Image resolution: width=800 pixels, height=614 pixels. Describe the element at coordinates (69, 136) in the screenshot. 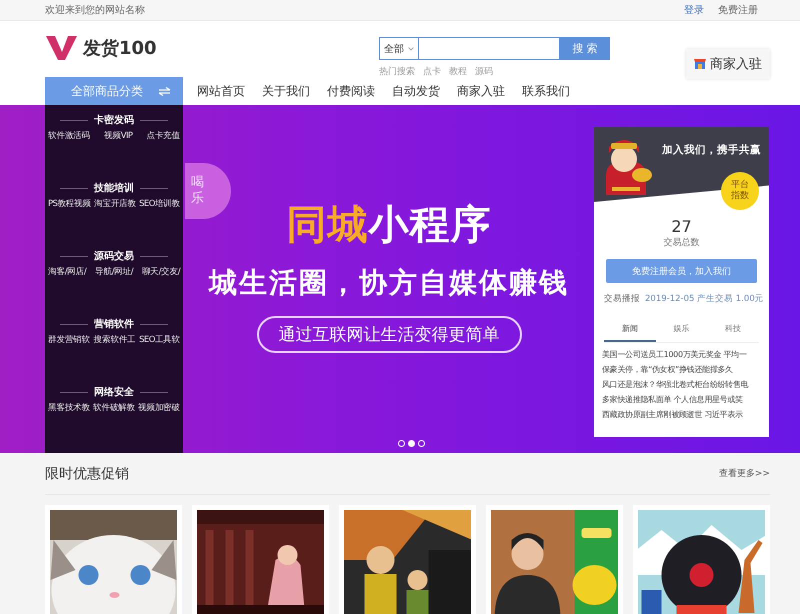

I see `category-link: 软件激活码` at that location.